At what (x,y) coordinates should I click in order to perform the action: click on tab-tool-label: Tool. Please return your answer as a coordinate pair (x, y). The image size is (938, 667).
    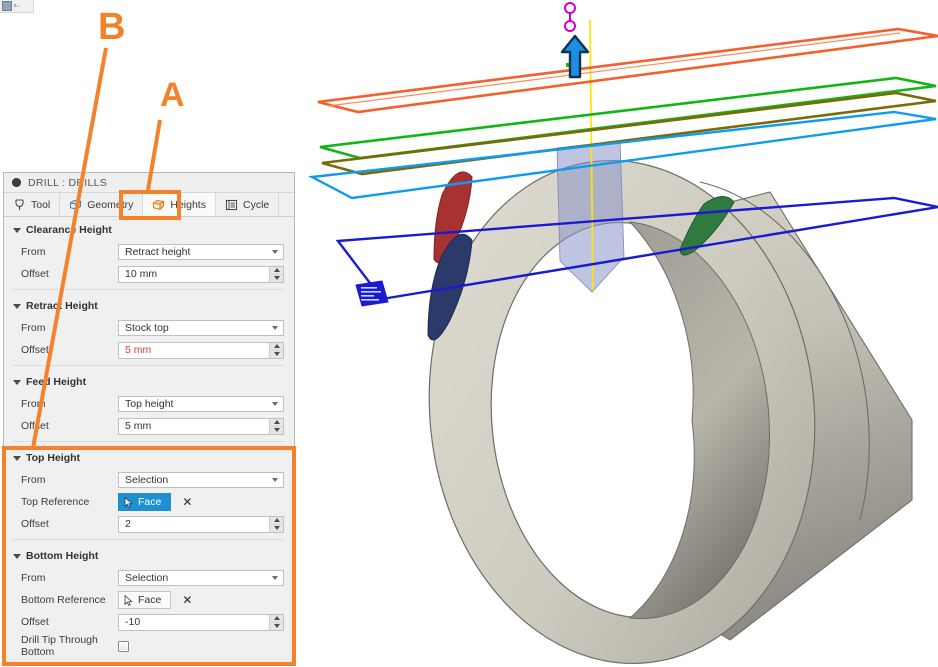
    Looking at the image, I should click on (41, 204).